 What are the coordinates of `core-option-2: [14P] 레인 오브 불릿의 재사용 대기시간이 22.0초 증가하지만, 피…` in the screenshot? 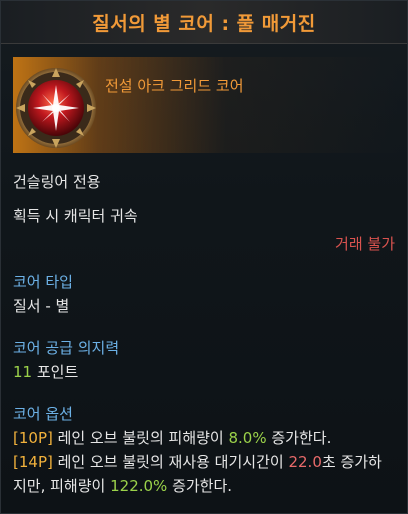 It's located at (203, 474).